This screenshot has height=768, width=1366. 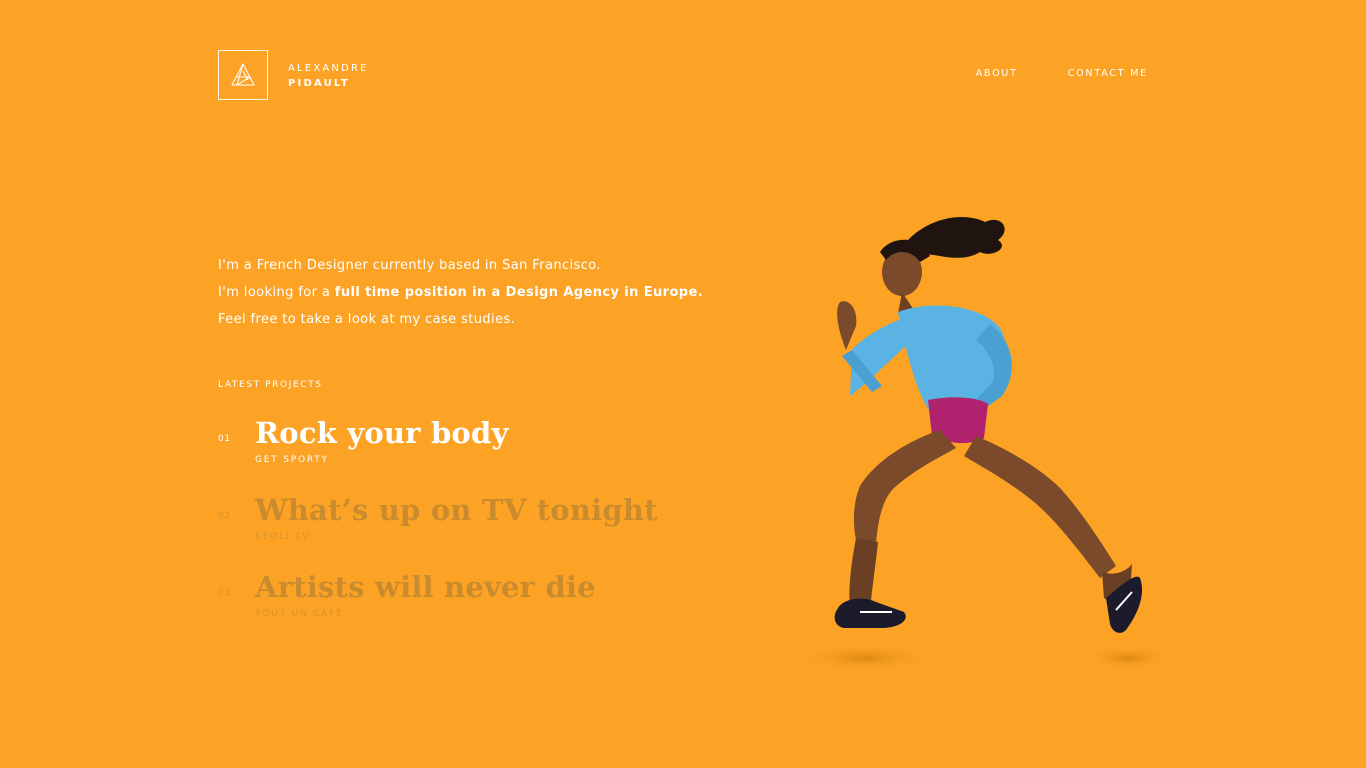 I want to click on brand-name: ALEXANDRE PIDAULT, so click(x=328, y=76).